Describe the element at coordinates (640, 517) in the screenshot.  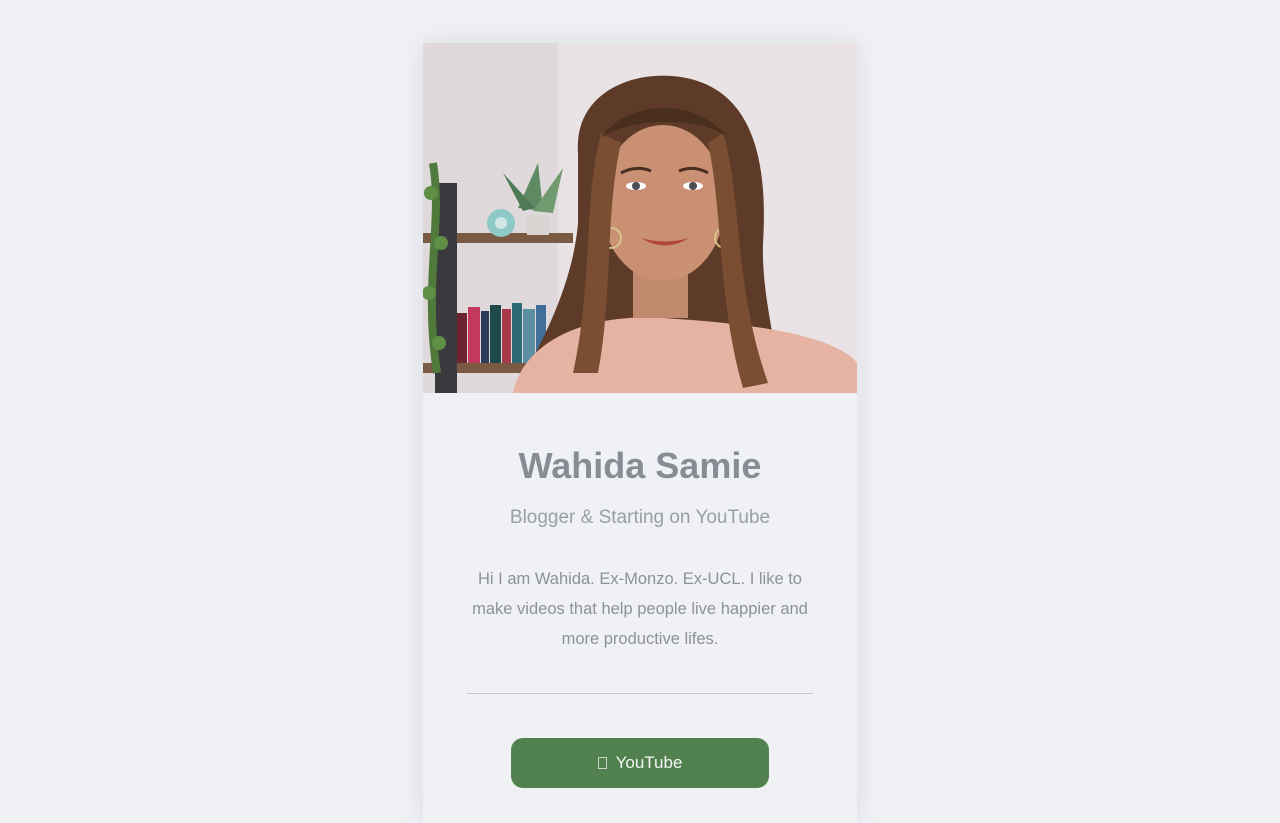
I see `profile-tagline: Blogger & Starting on YouTube` at that location.